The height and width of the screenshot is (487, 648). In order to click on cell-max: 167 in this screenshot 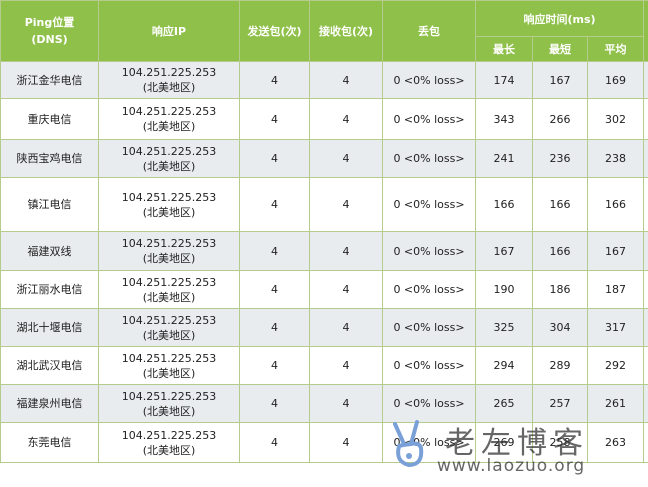, I will do `click(504, 251)`.